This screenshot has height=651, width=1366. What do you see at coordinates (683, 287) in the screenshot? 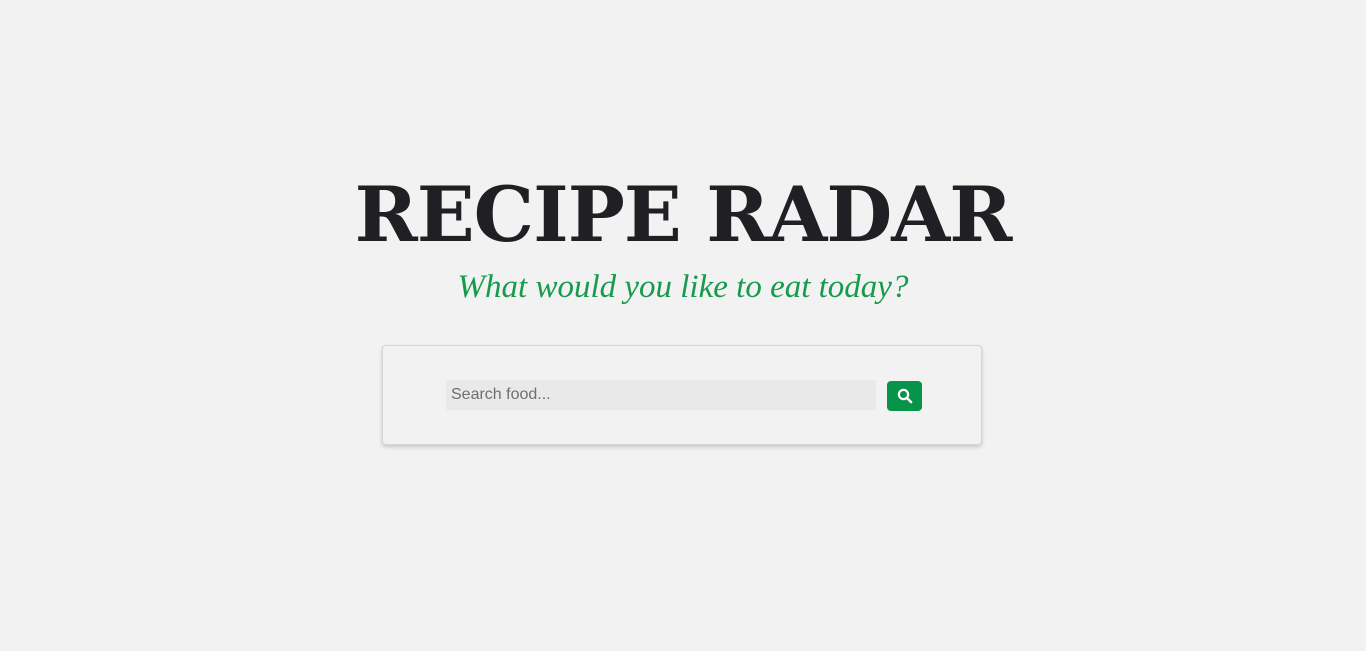
I see `page-subtitle: What would you like to eat today?` at bounding box center [683, 287].